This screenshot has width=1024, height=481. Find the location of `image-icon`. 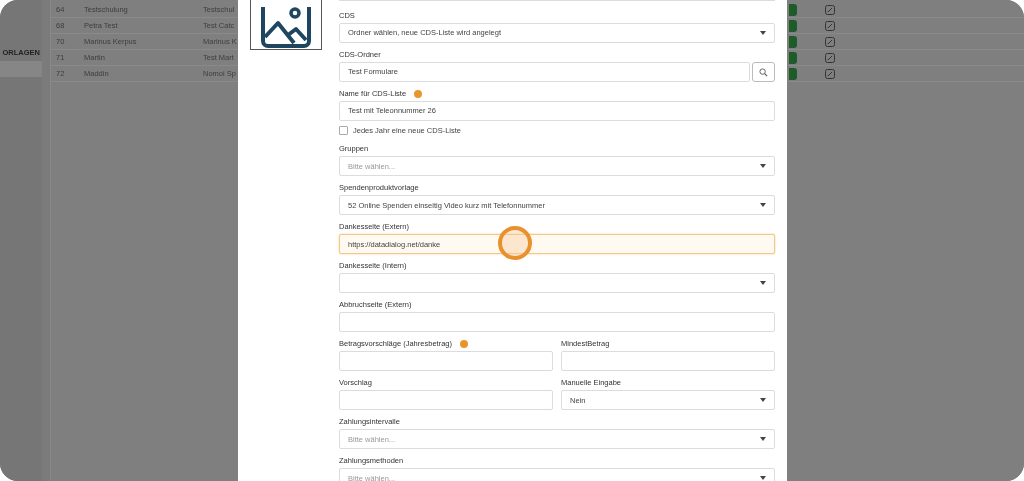

image-icon is located at coordinates (286, 28).